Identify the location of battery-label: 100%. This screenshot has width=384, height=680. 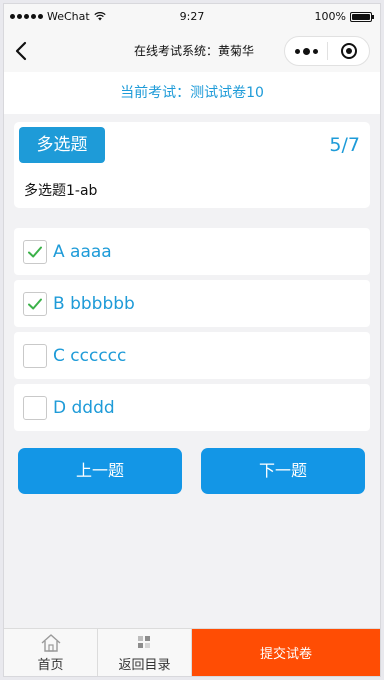
(330, 16).